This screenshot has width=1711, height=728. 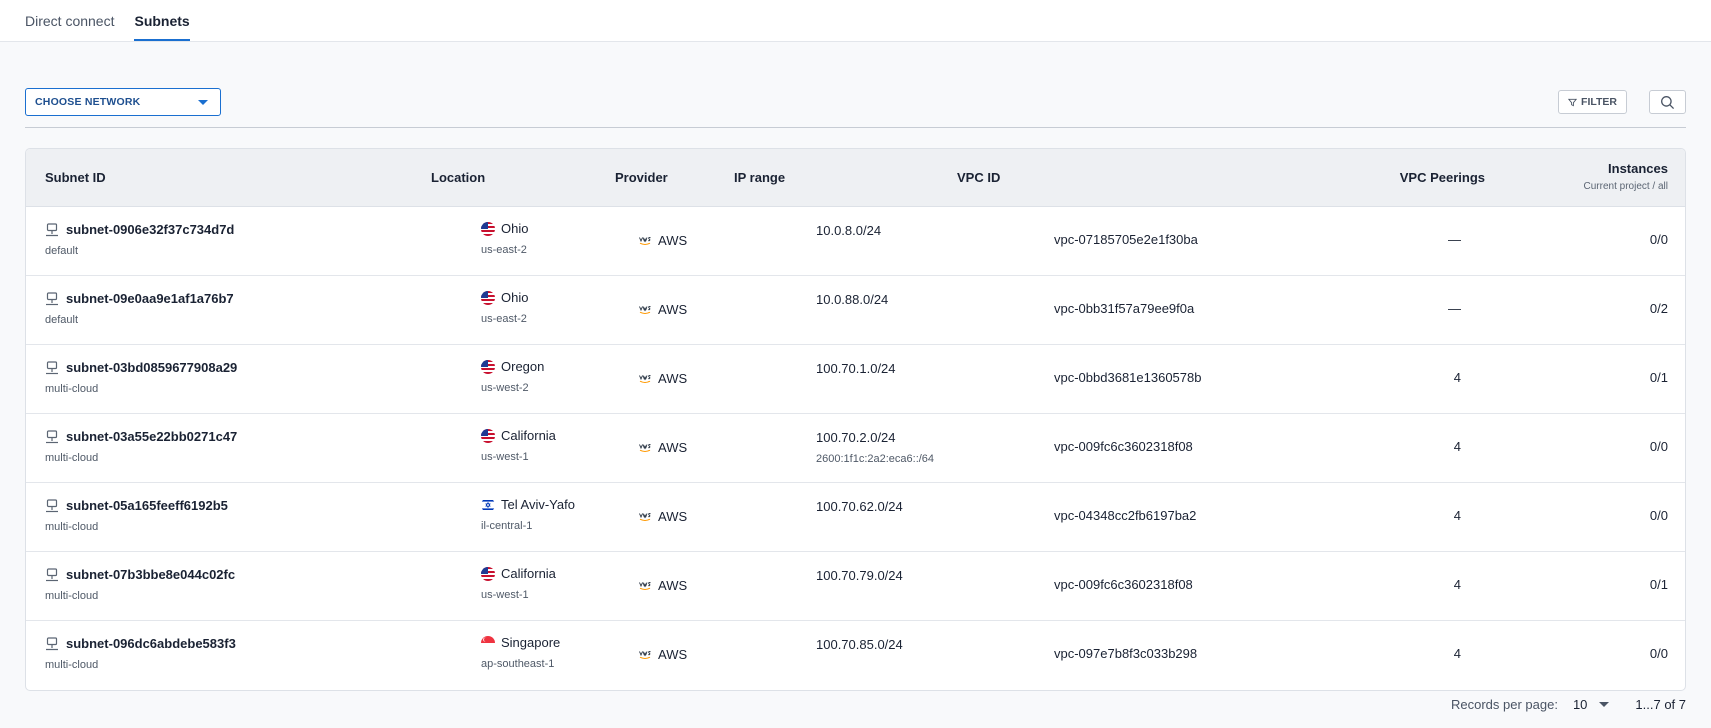 What do you see at coordinates (1128, 377) in the screenshot?
I see `vpc-id: vpc-0bbd3681e1360578b` at bounding box center [1128, 377].